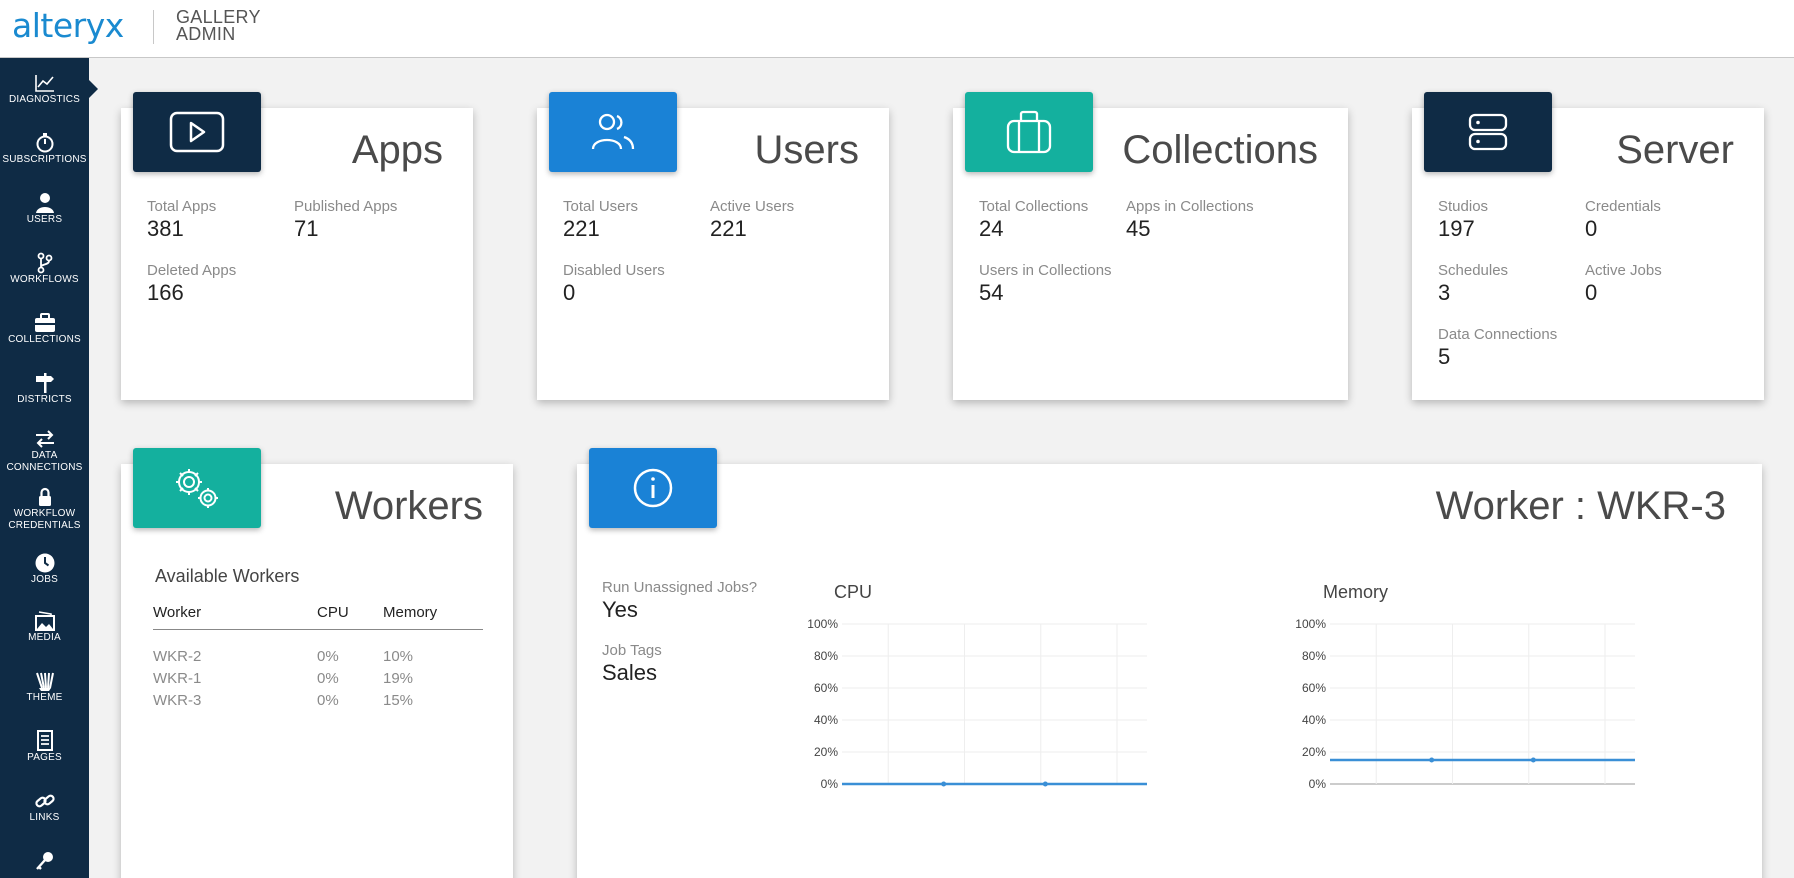 Image resolution: width=1794 pixels, height=878 pixels. Describe the element at coordinates (1591, 228) in the screenshot. I see `stat-value: 0` at that location.